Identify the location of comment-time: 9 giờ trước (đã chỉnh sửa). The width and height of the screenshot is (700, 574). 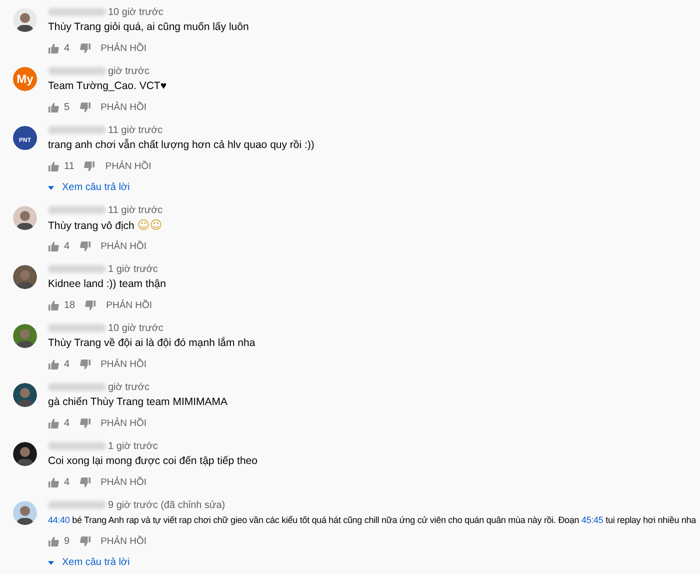
(167, 505).